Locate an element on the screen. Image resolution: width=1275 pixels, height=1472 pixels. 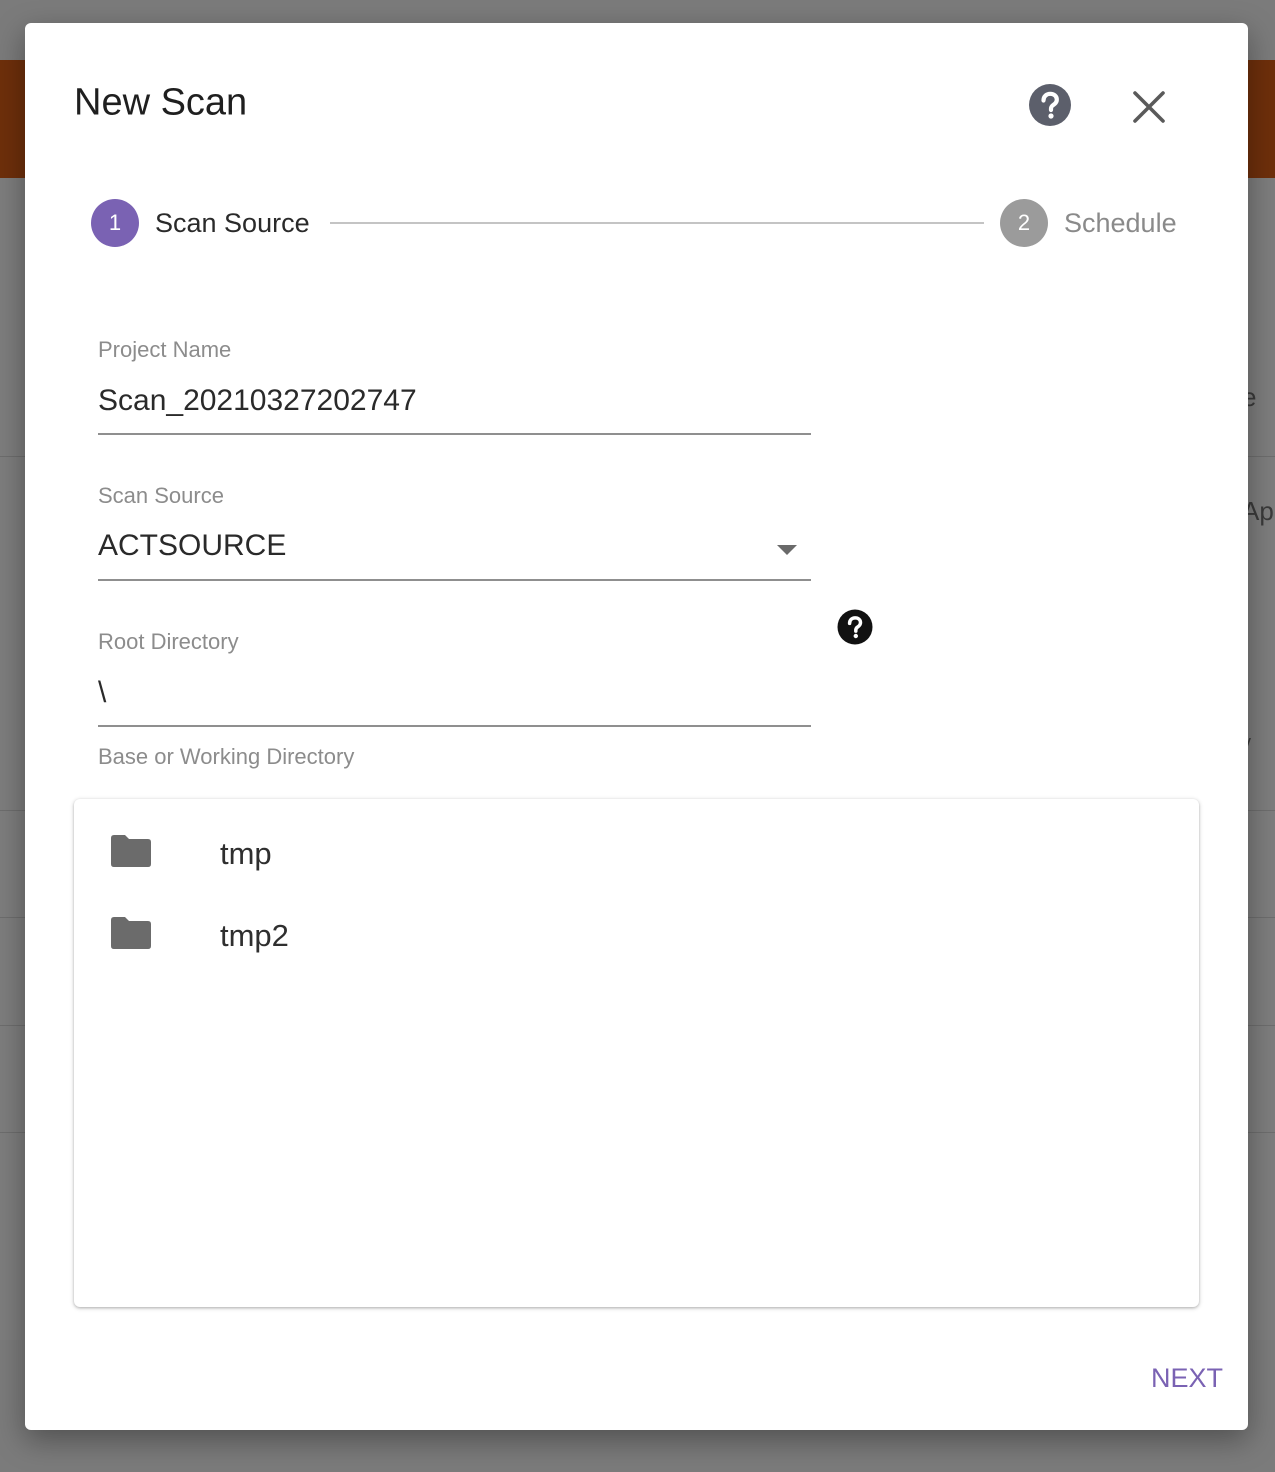
root-directory-help-button is located at coordinates (855, 627).